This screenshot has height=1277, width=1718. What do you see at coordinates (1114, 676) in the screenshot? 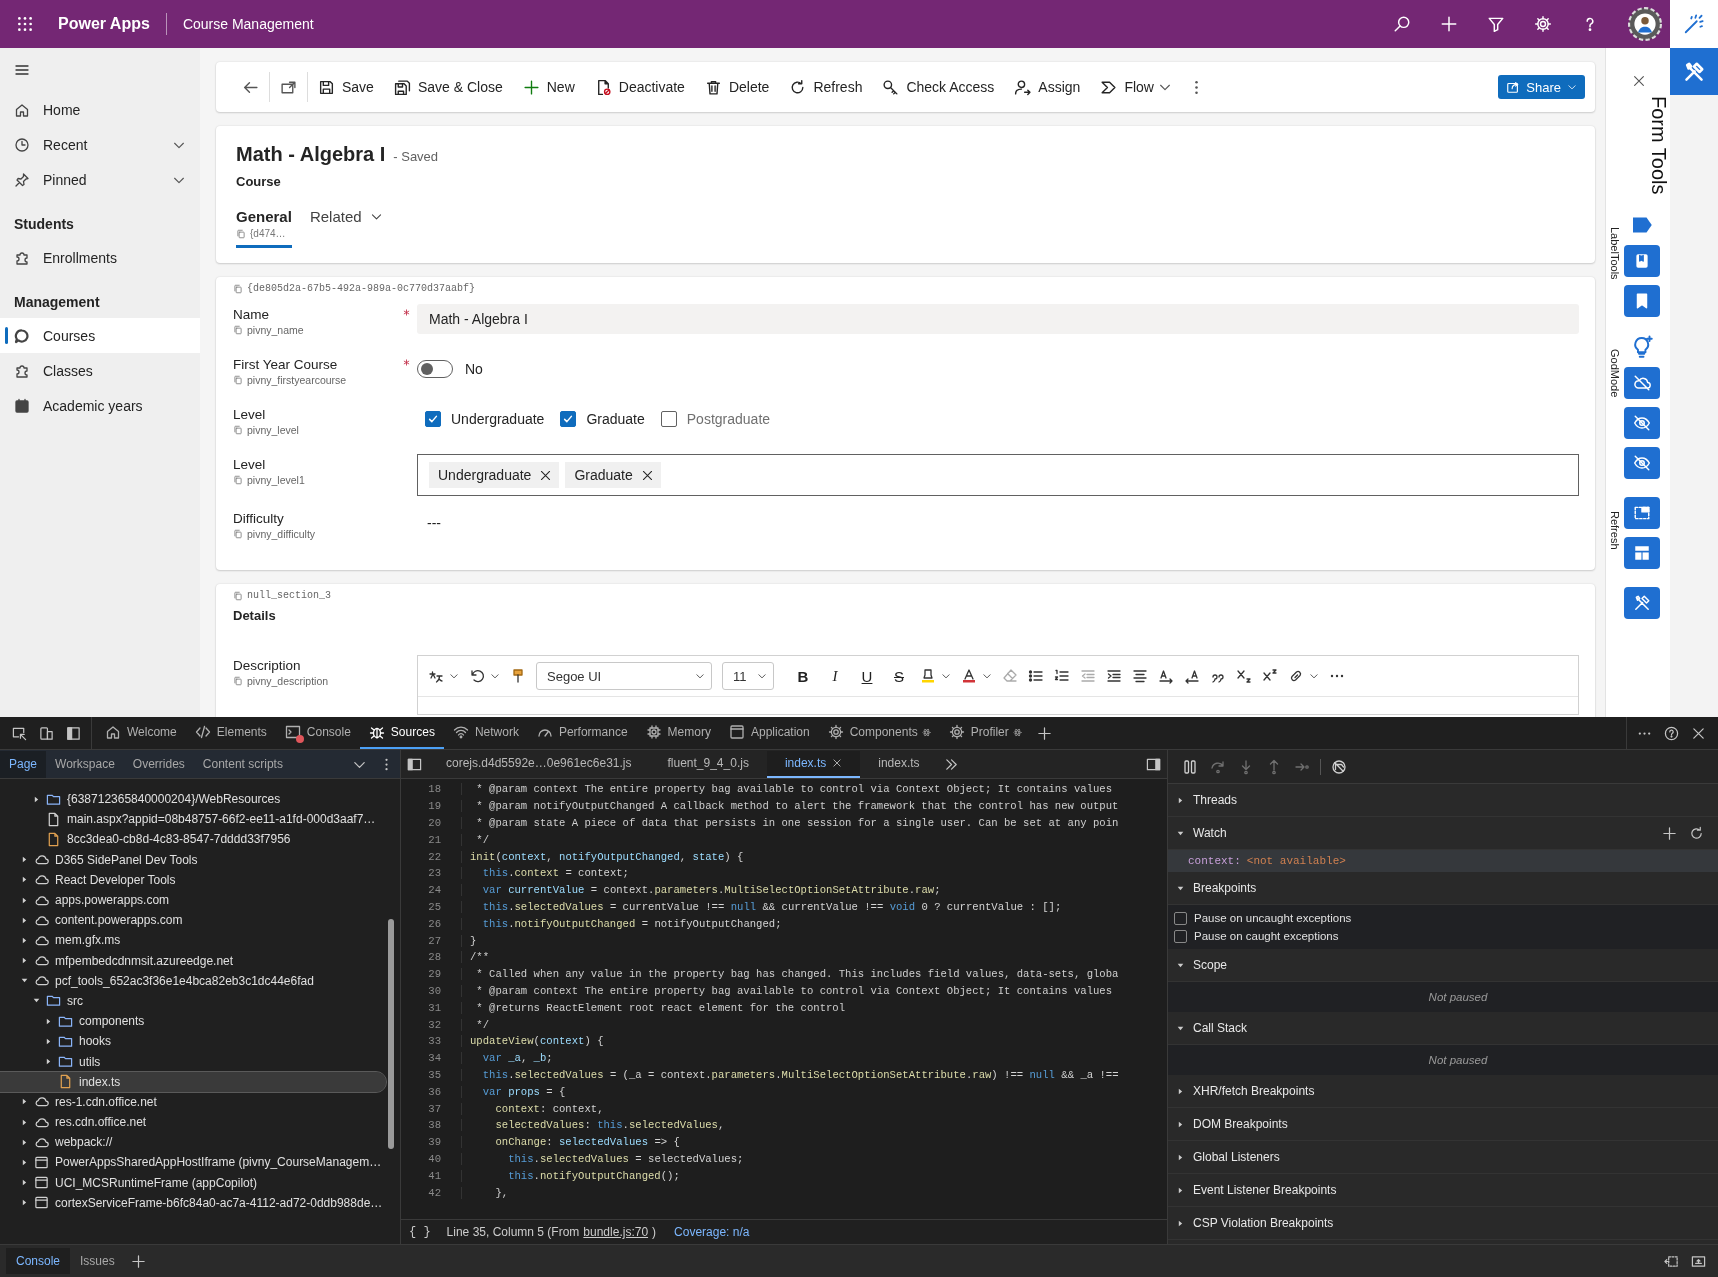
I see `indent-icon` at bounding box center [1114, 676].